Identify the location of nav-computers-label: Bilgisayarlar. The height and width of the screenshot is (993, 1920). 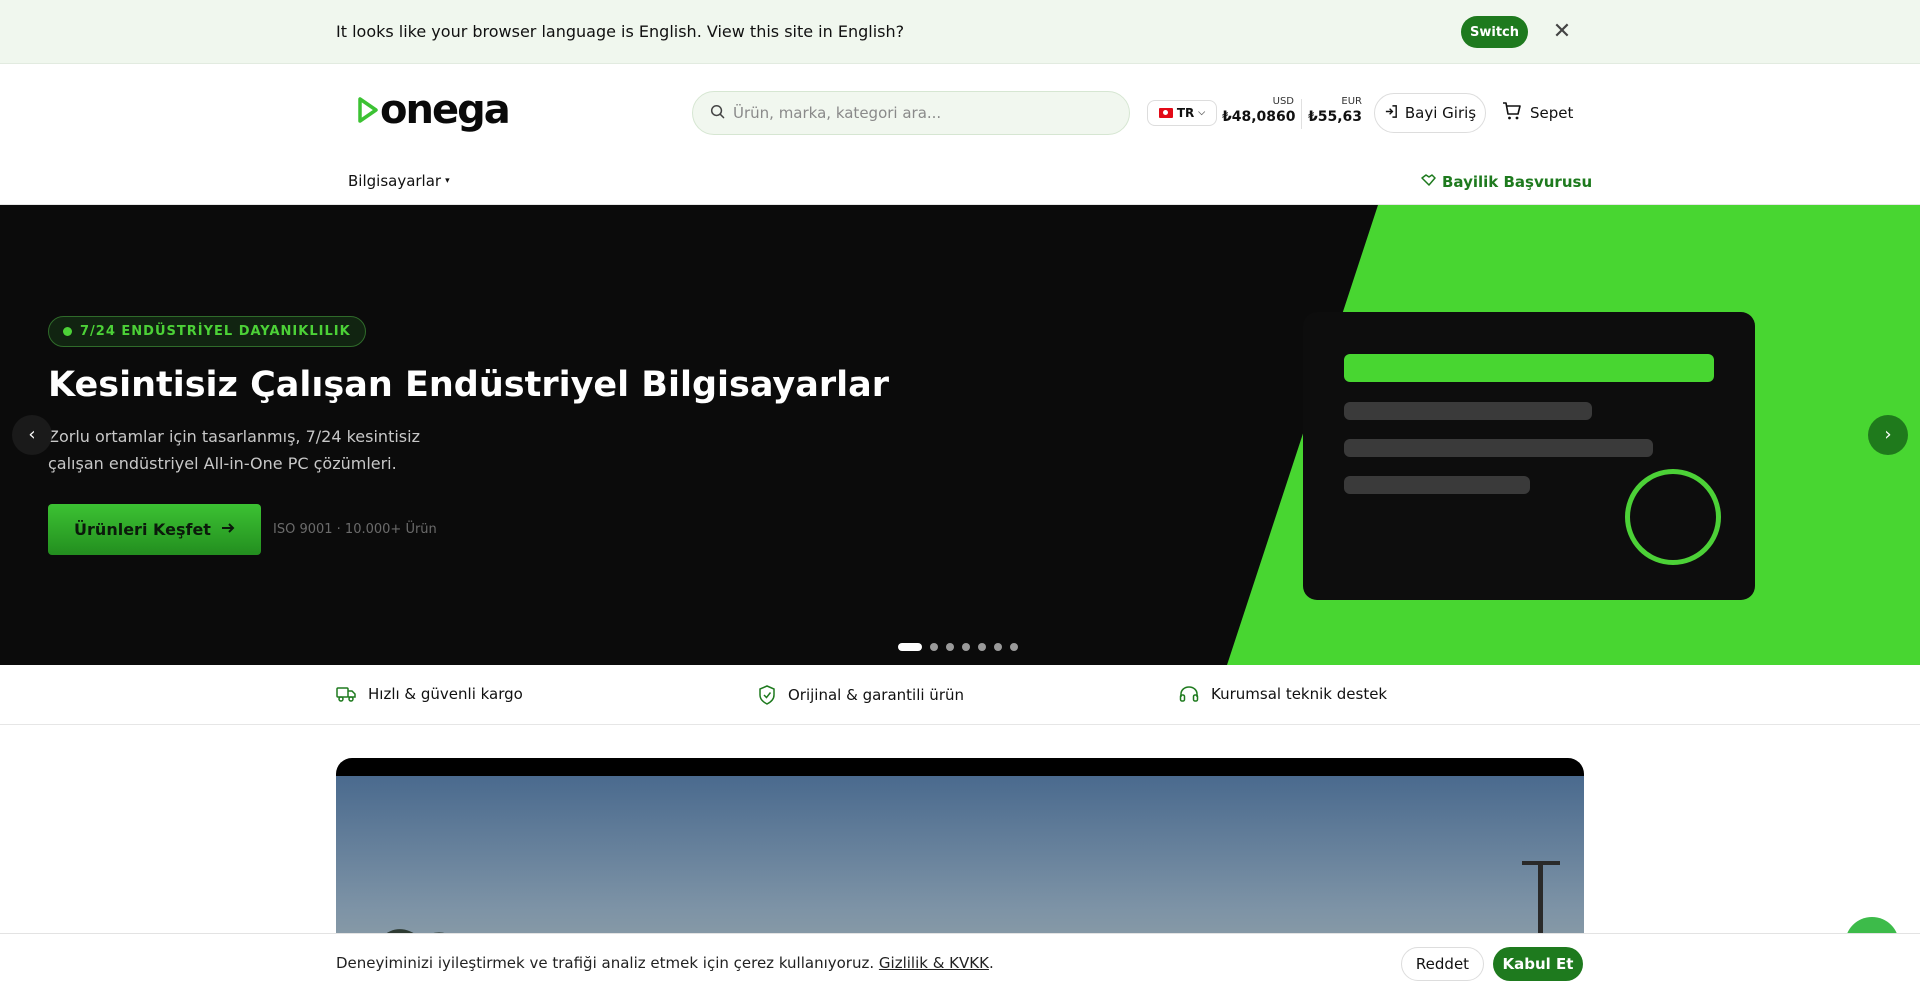
(395, 181).